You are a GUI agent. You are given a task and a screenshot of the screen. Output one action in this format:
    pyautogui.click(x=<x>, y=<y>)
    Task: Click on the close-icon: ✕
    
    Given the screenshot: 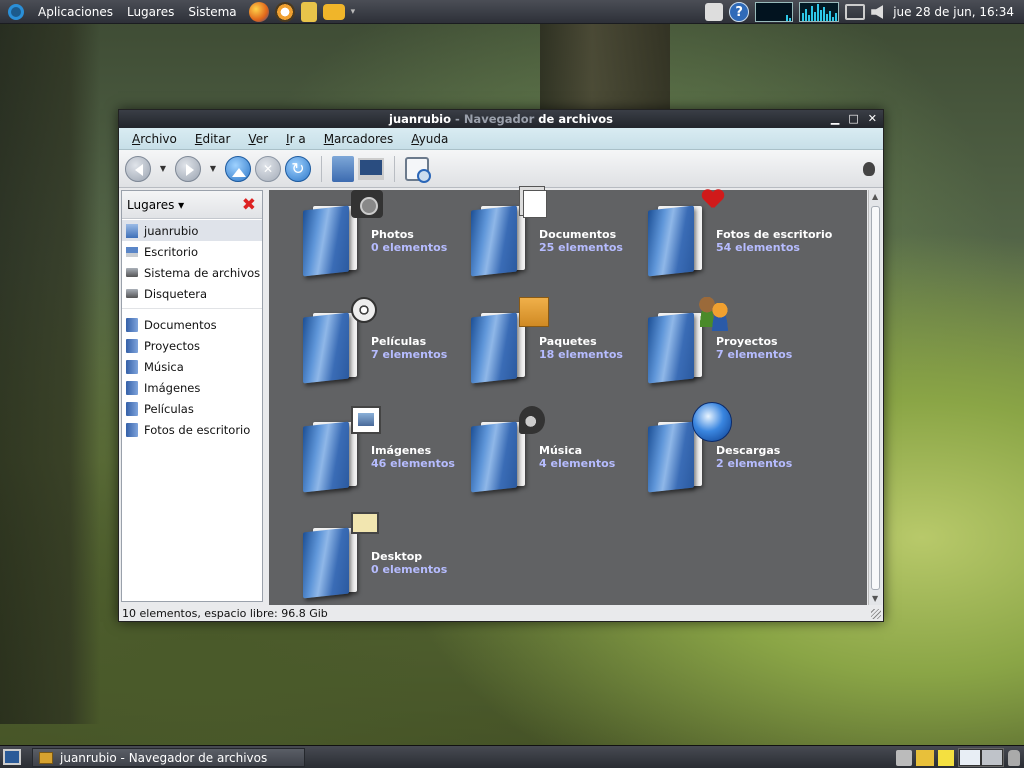 What is the action you would take?
    pyautogui.click(x=872, y=119)
    